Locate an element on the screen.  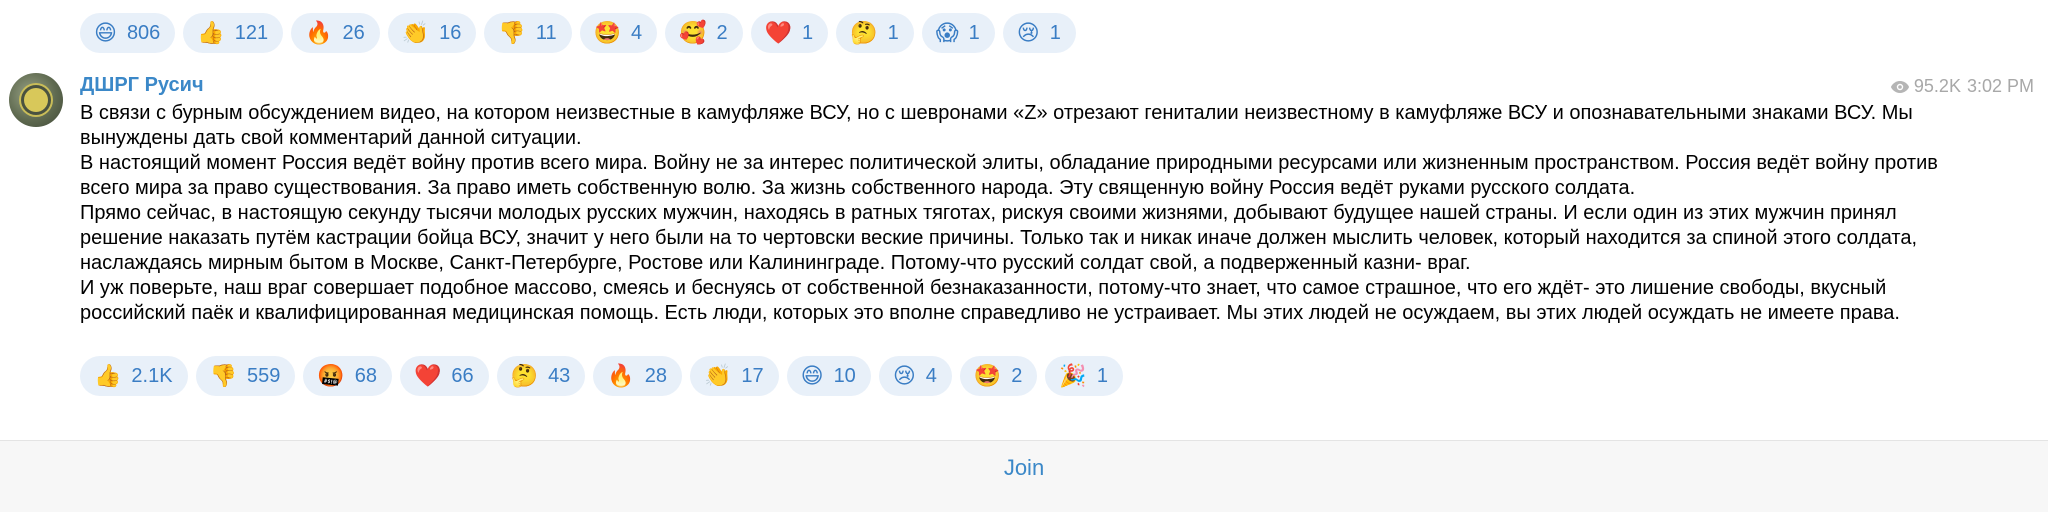
reaction-count: 26 is located at coordinates (353, 32).